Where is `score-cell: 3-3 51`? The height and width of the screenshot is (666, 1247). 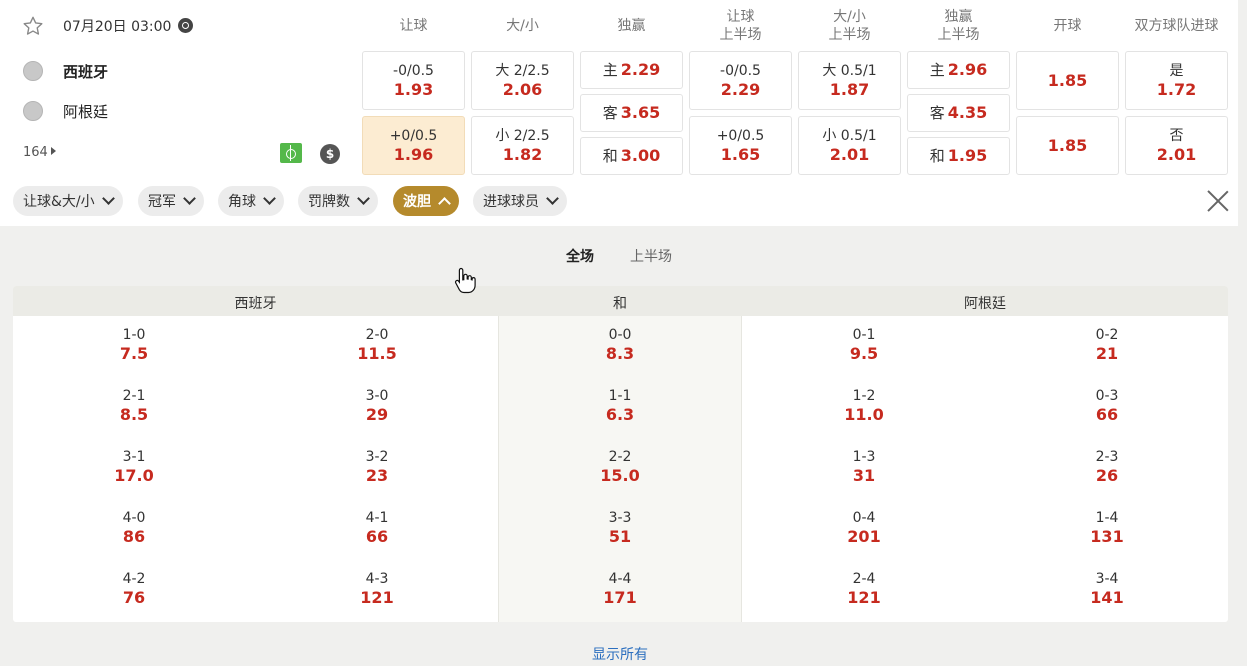
score-cell: 3-3 51 is located at coordinates (620, 528).